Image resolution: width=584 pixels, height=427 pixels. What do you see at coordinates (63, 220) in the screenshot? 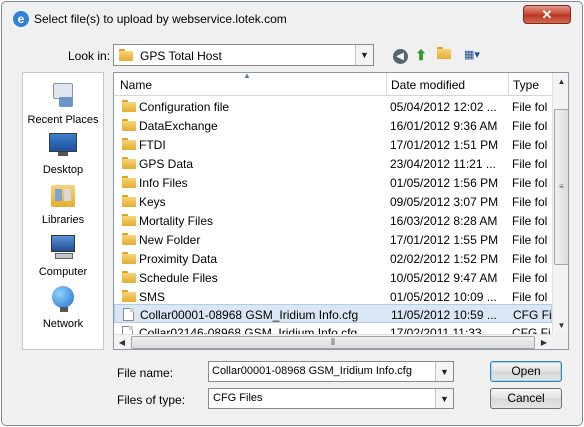
I see `place-label: Libraries` at bounding box center [63, 220].